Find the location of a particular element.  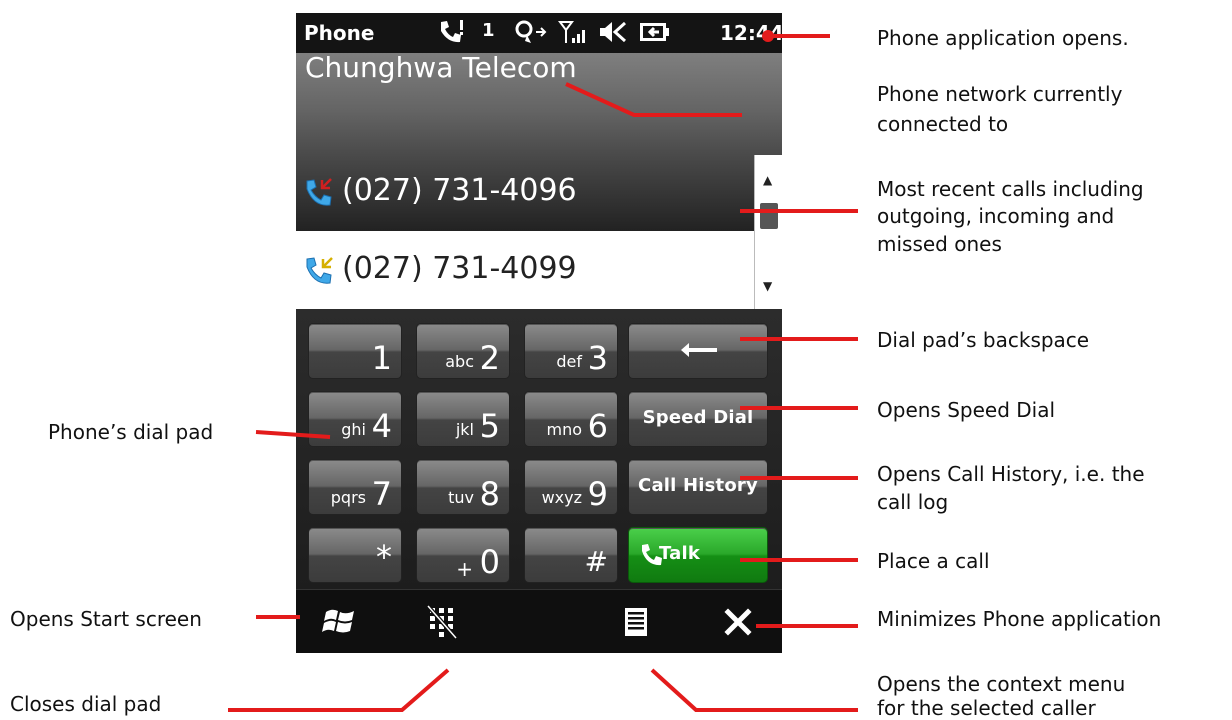

annotation-call-history: call log is located at coordinates (913, 502).